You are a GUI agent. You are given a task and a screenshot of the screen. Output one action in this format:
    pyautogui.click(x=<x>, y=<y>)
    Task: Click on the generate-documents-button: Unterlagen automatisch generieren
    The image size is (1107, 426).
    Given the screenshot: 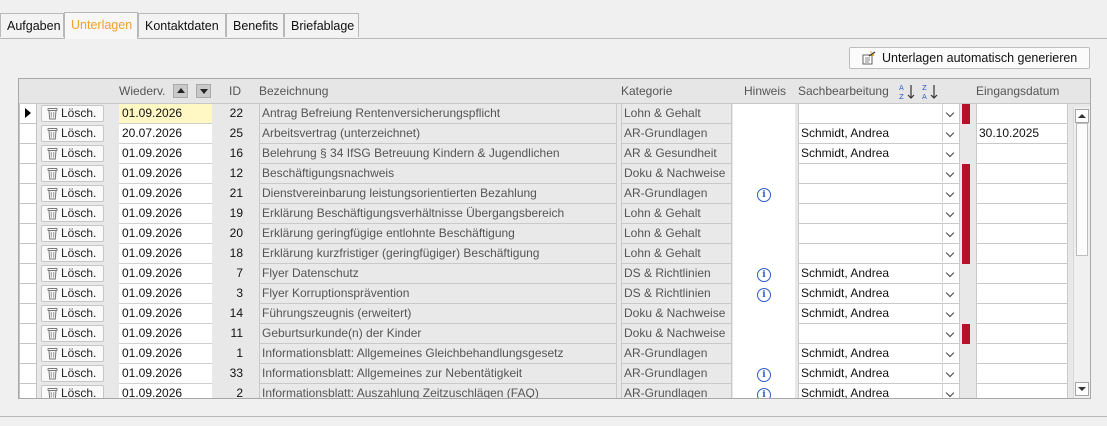 What is the action you would take?
    pyautogui.click(x=969, y=58)
    